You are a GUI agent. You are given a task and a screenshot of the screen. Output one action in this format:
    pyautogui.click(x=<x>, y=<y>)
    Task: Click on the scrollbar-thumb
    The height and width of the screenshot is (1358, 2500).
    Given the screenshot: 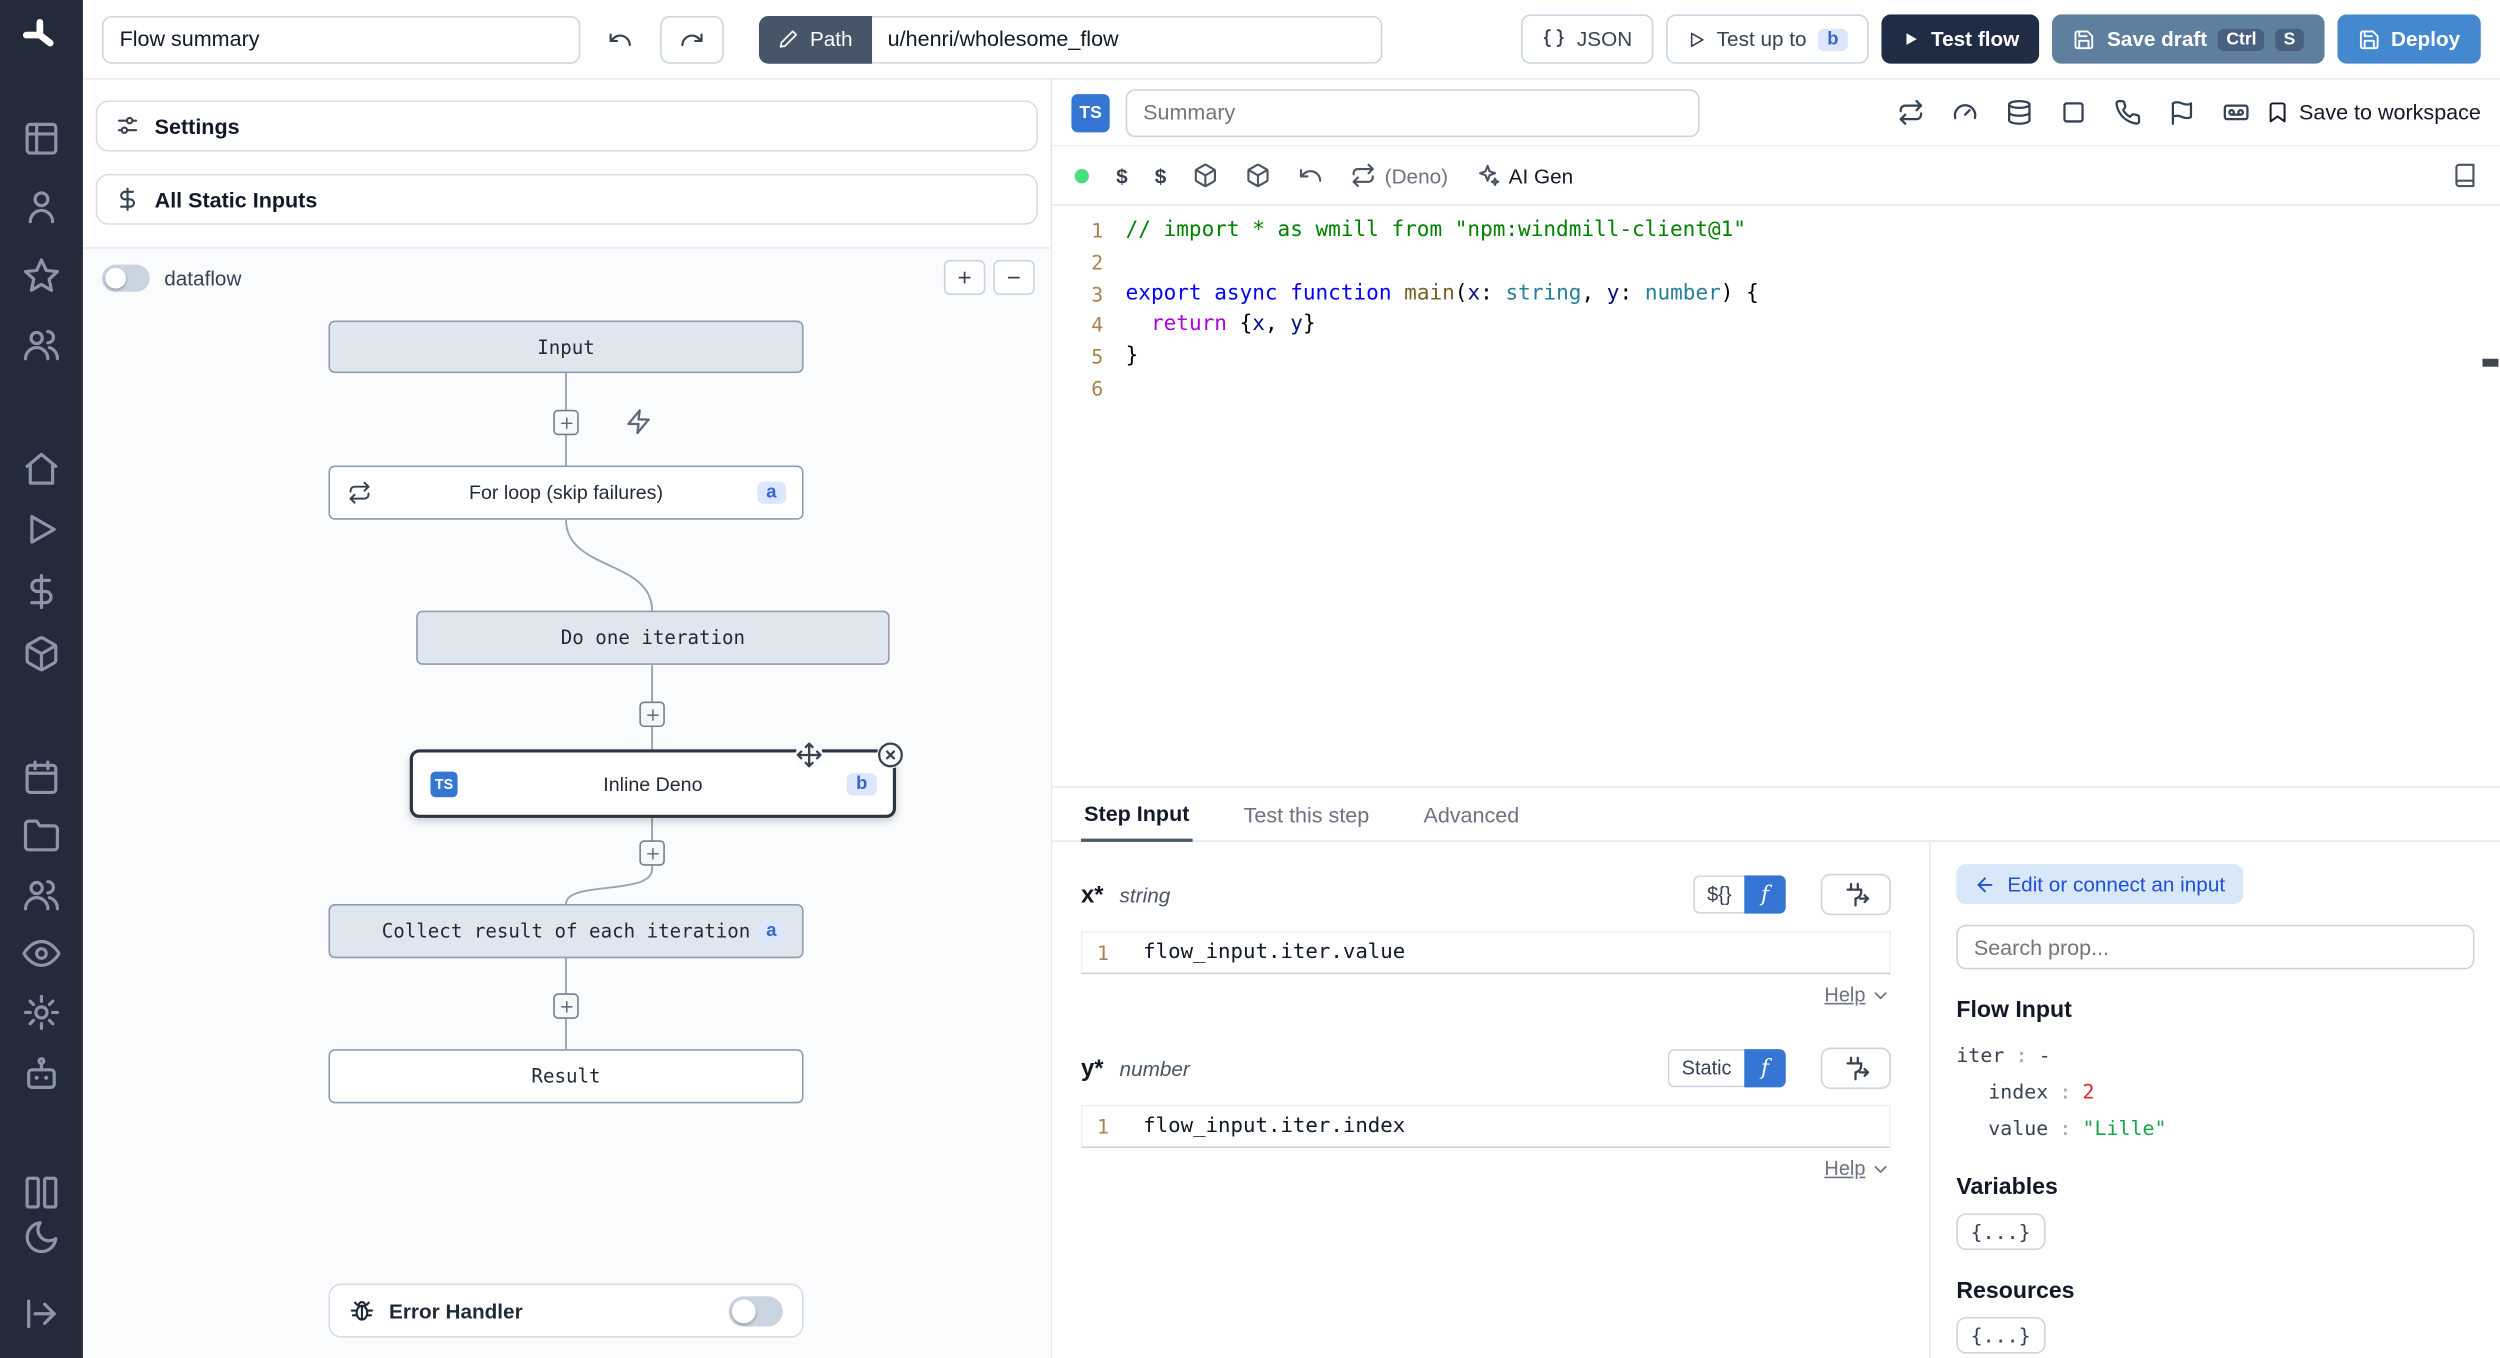 What is the action you would take?
    pyautogui.click(x=2490, y=362)
    